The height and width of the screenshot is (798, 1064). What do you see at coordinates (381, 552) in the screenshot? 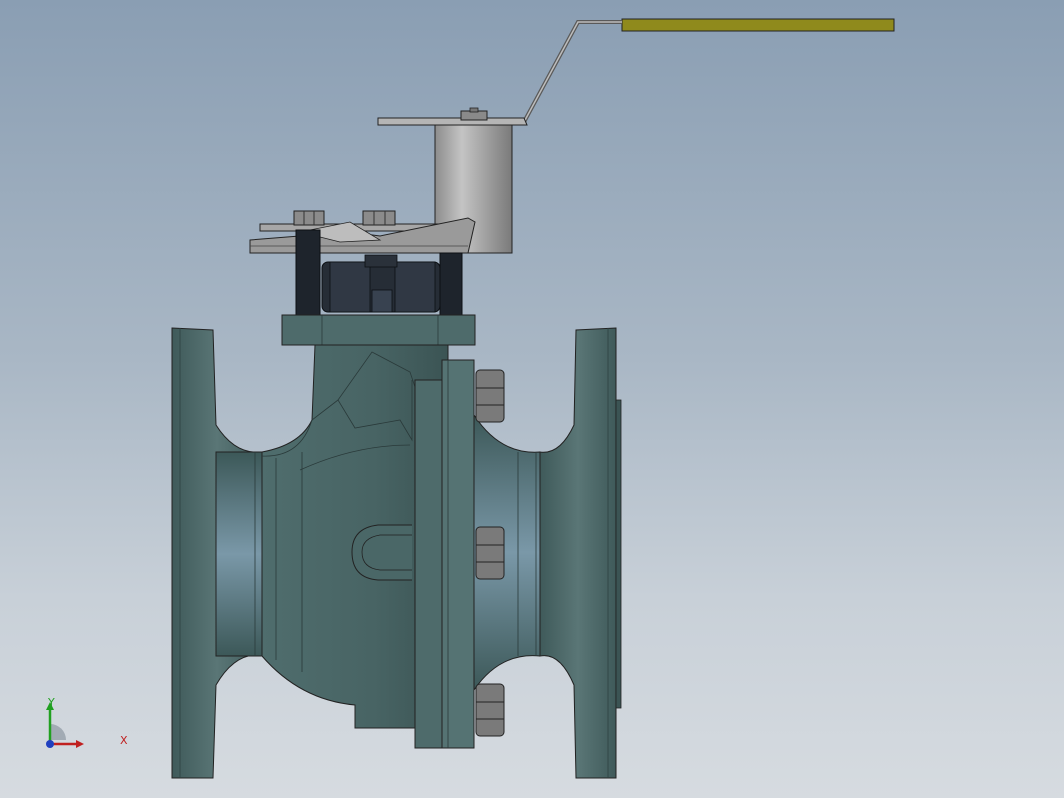
I see `body-boss` at bounding box center [381, 552].